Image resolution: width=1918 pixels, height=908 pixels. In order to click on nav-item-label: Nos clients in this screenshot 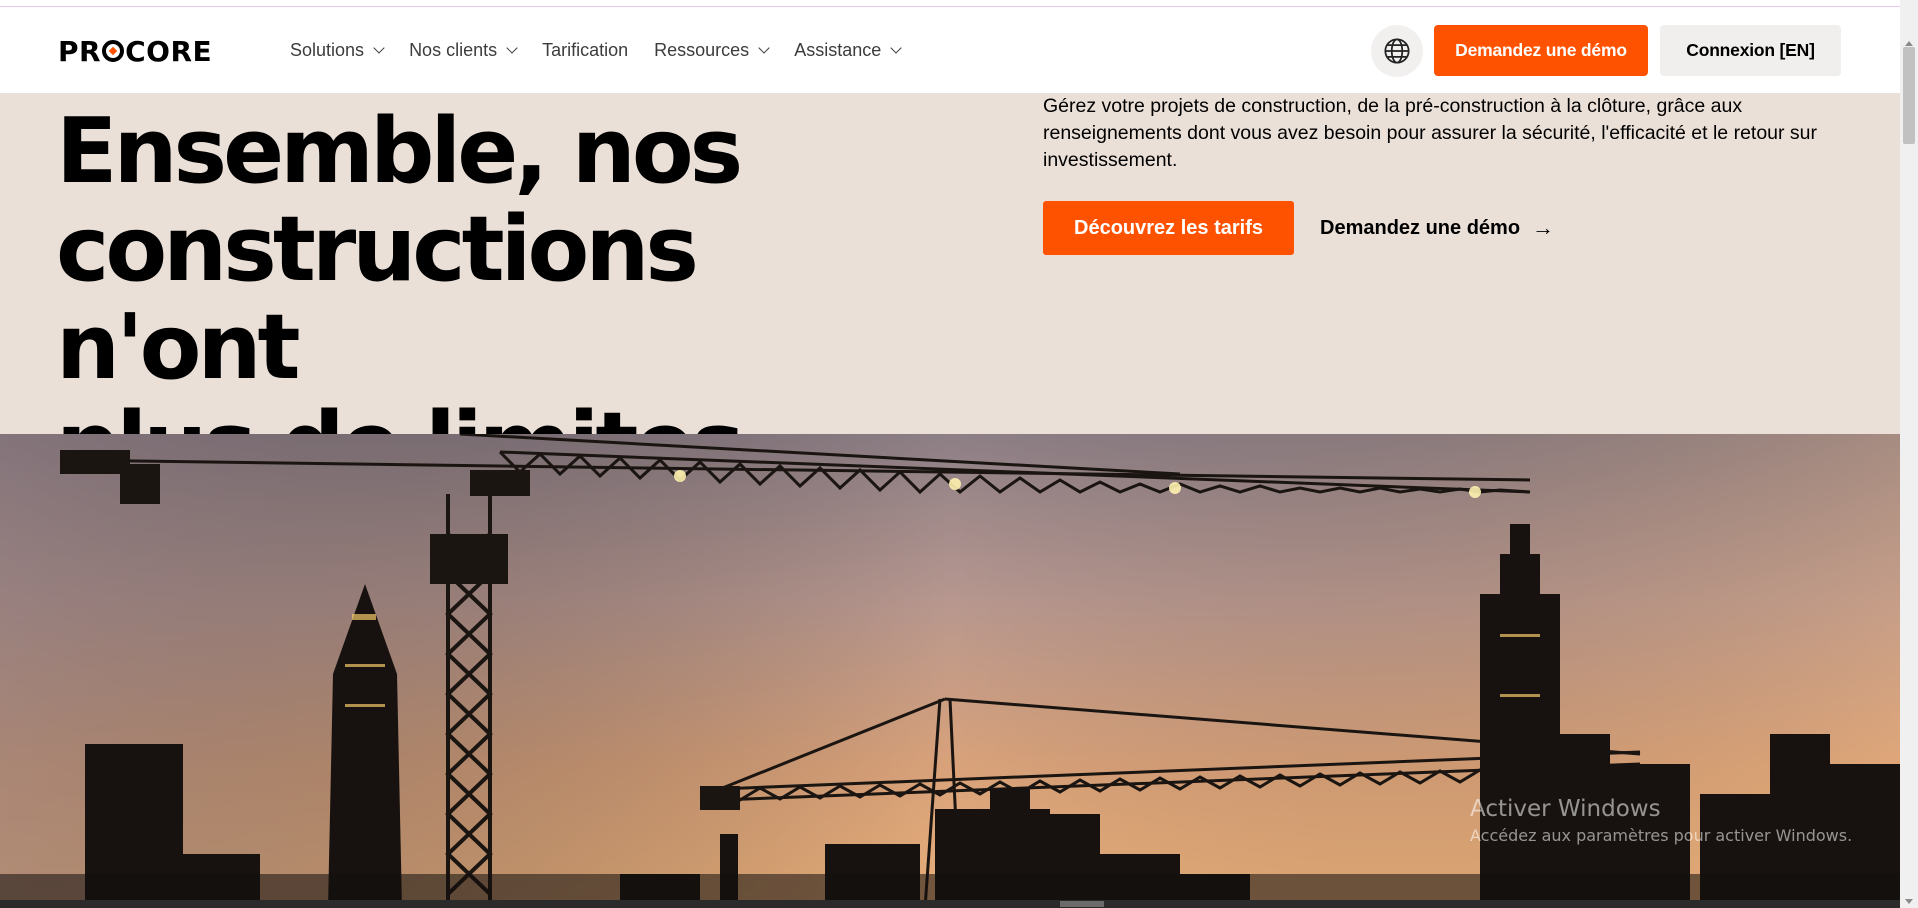, I will do `click(453, 49)`.